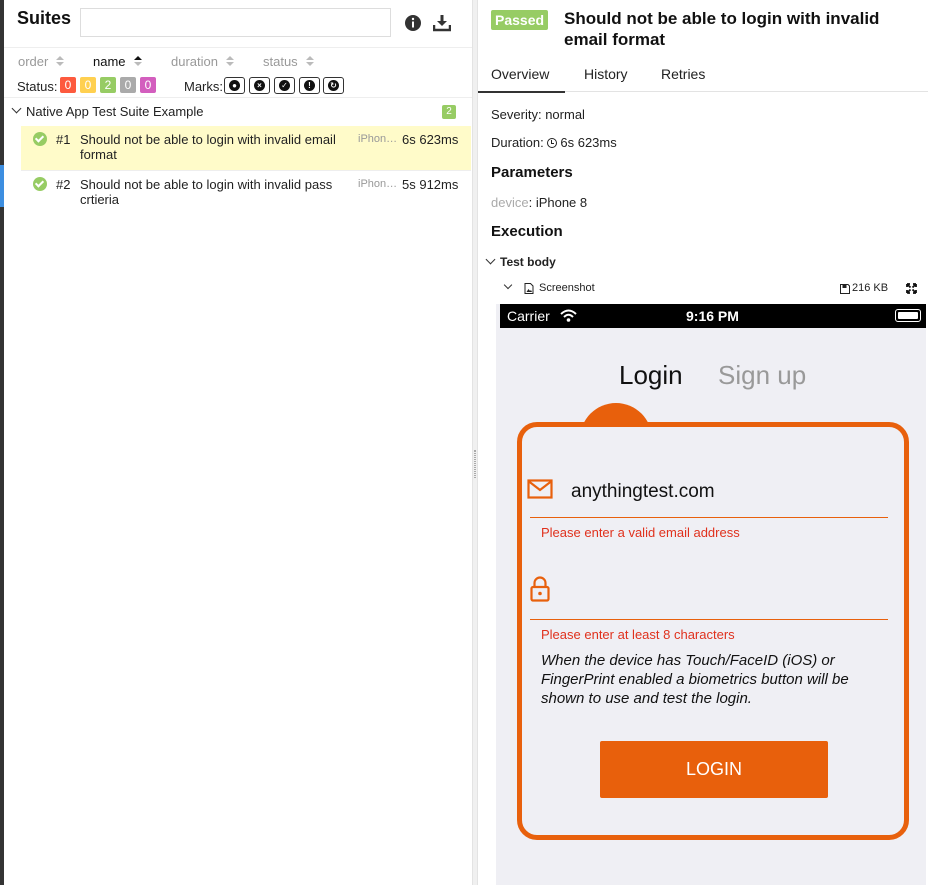  Describe the element at coordinates (588, 142) in the screenshot. I see `duration-value: 6s 623ms` at that location.